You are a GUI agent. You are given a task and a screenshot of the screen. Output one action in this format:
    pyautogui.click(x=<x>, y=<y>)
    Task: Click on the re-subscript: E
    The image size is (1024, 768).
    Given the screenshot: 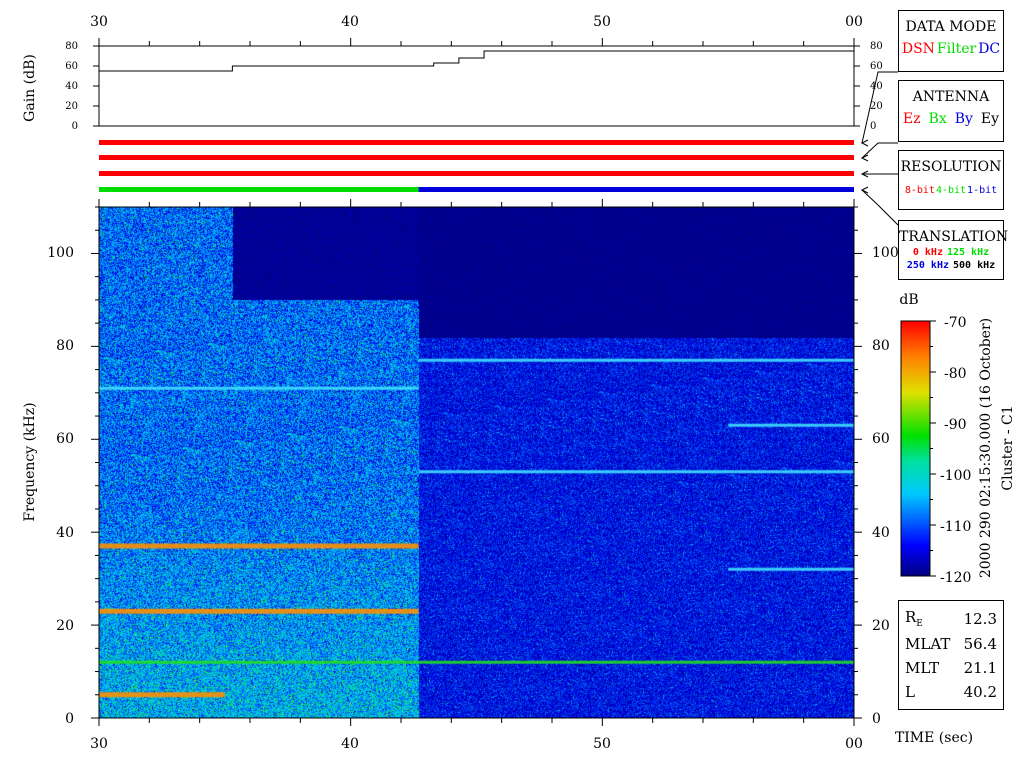 What is the action you would take?
    pyautogui.click(x=919, y=624)
    